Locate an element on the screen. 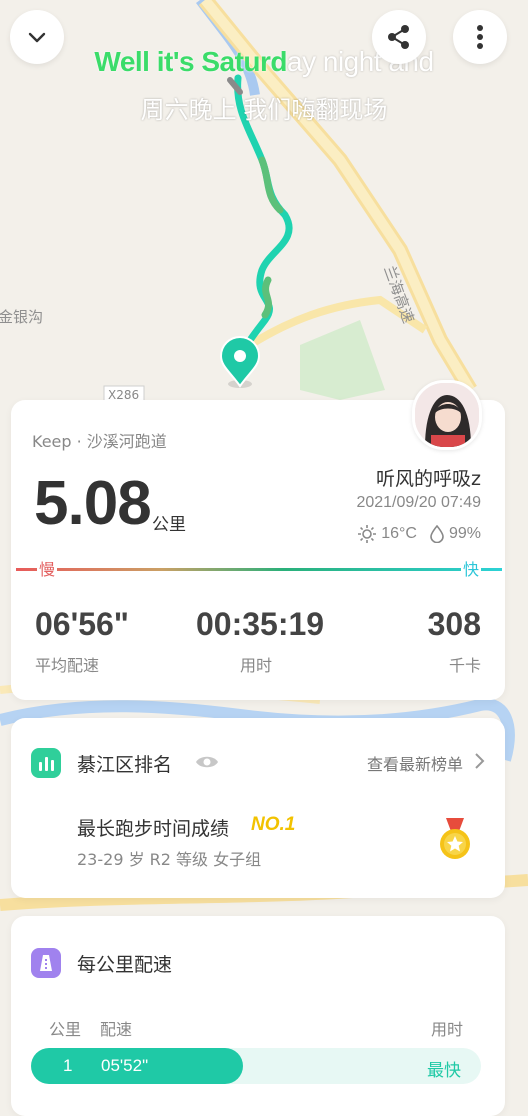  duration-value: 00:35:19 is located at coordinates (260, 624).